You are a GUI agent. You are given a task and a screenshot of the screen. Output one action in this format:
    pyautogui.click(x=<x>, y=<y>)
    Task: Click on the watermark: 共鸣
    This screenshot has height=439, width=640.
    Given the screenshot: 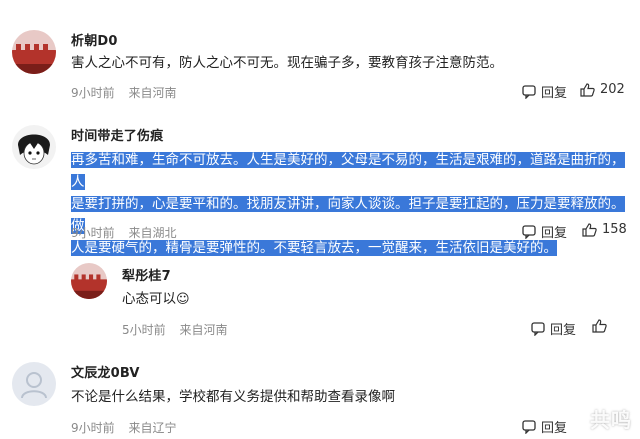 What is the action you would take?
    pyautogui.click(x=611, y=420)
    